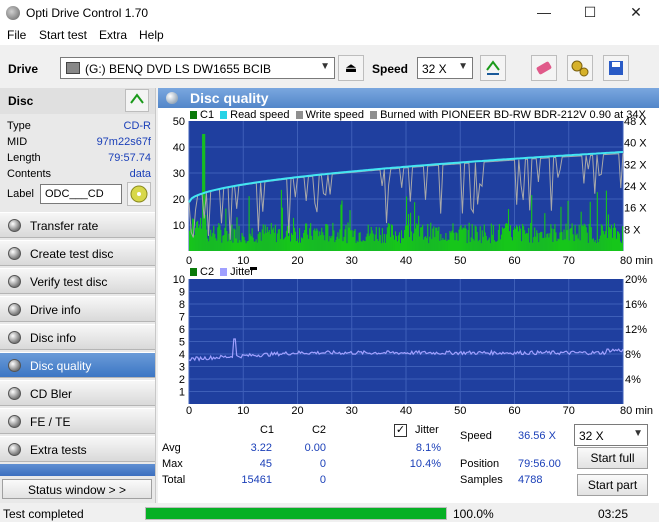  I want to click on disc-refresh-button, so click(137, 100).